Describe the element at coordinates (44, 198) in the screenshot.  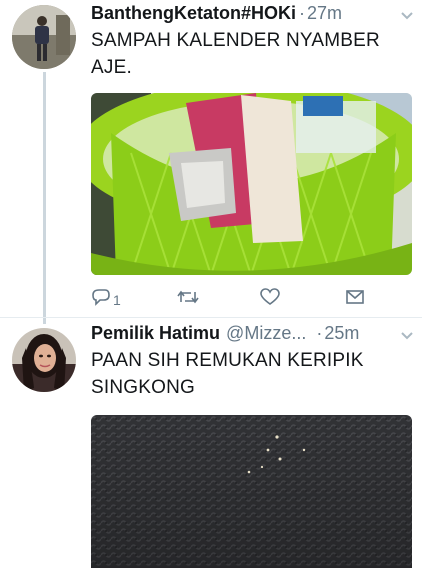
I see `thread-connector-line` at that location.